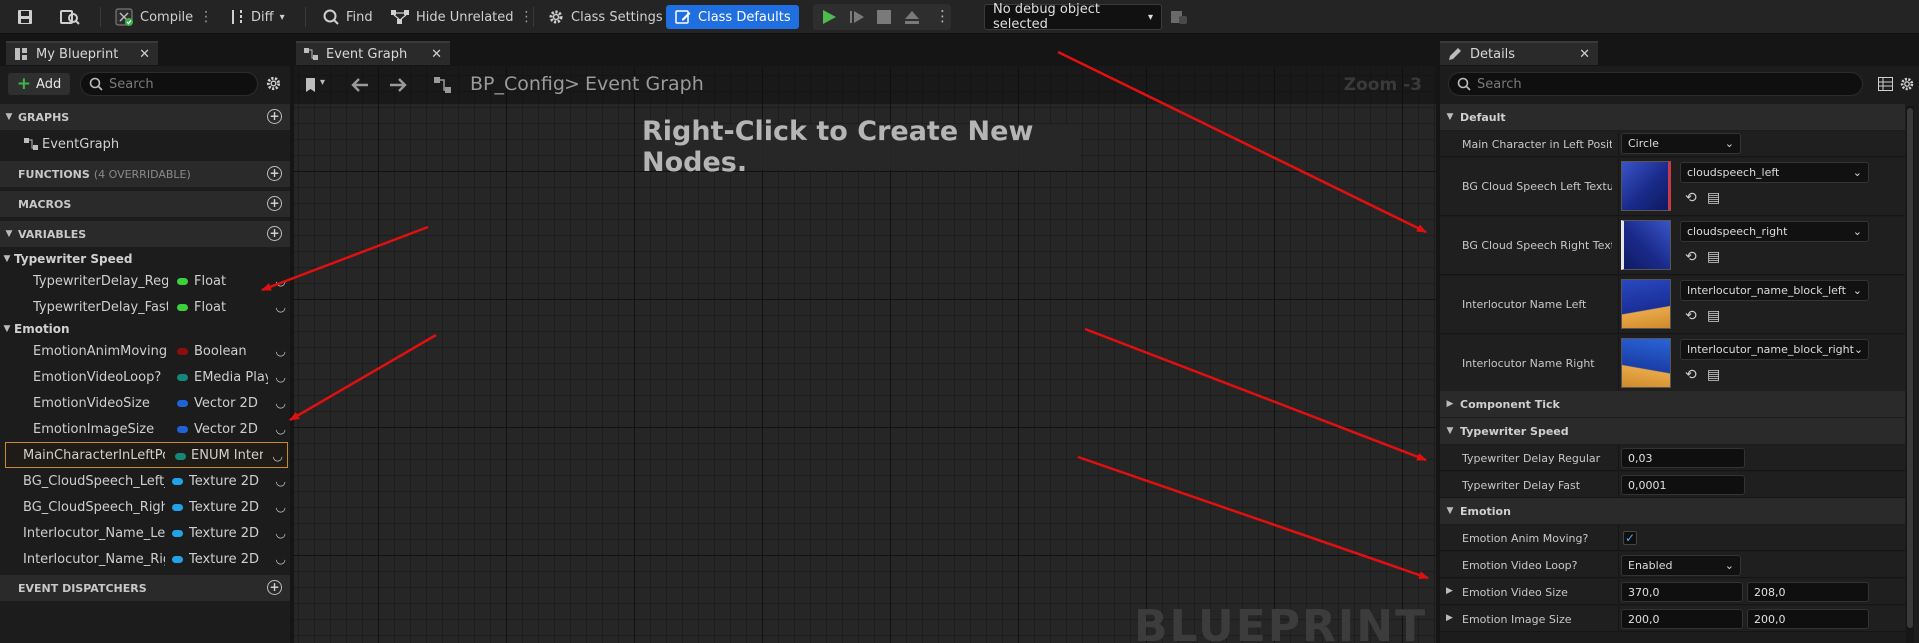 This screenshot has width=1919, height=643. Describe the element at coordinates (1774, 231) in the screenshot. I see `texture-dropdown: cloudspeech_right ⌄` at that location.